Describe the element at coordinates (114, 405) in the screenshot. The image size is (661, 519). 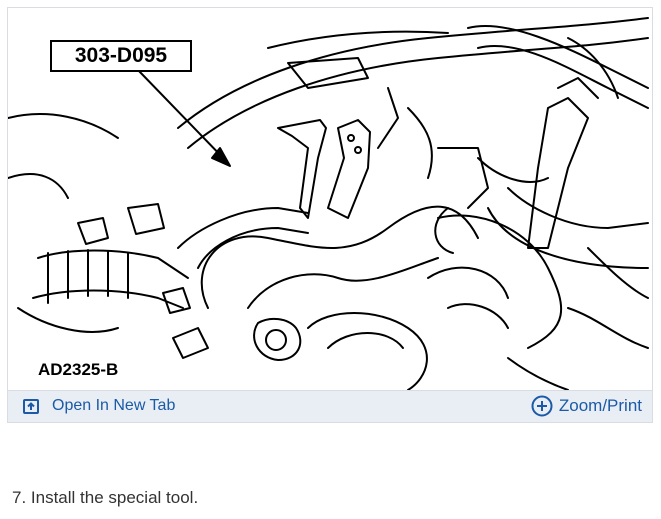
I see `open-in-new-tab-label: Open In New Tab` at that location.